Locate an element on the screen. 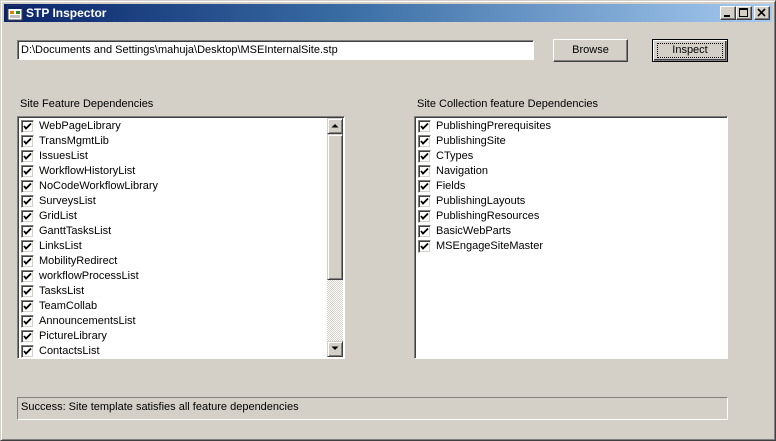 The width and height of the screenshot is (776, 441). window-title: STP Inspector is located at coordinates (66, 13).